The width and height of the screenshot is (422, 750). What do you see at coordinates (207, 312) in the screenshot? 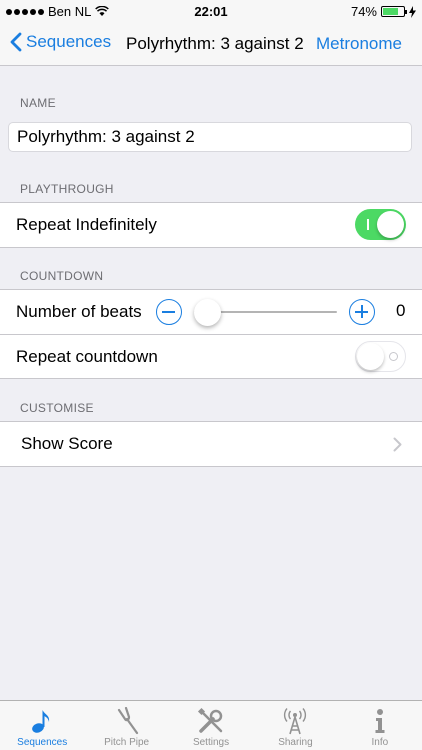
I see `beats-slider-knob` at bounding box center [207, 312].